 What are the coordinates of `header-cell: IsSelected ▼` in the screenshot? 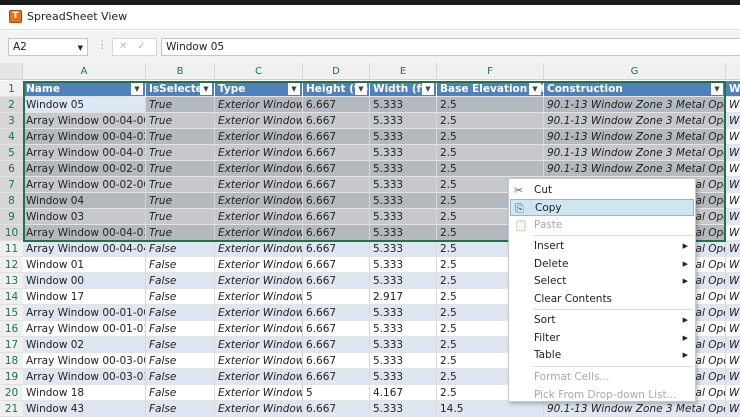 It's located at (180, 89).